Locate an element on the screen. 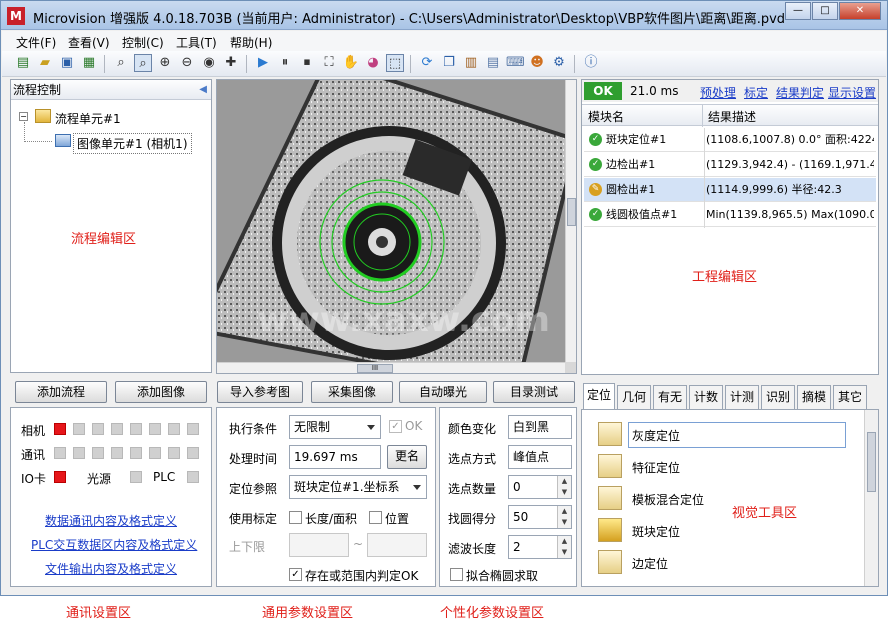 The image size is (888, 623). filter-stepper: 2 ▲ ▼ is located at coordinates (540, 547).